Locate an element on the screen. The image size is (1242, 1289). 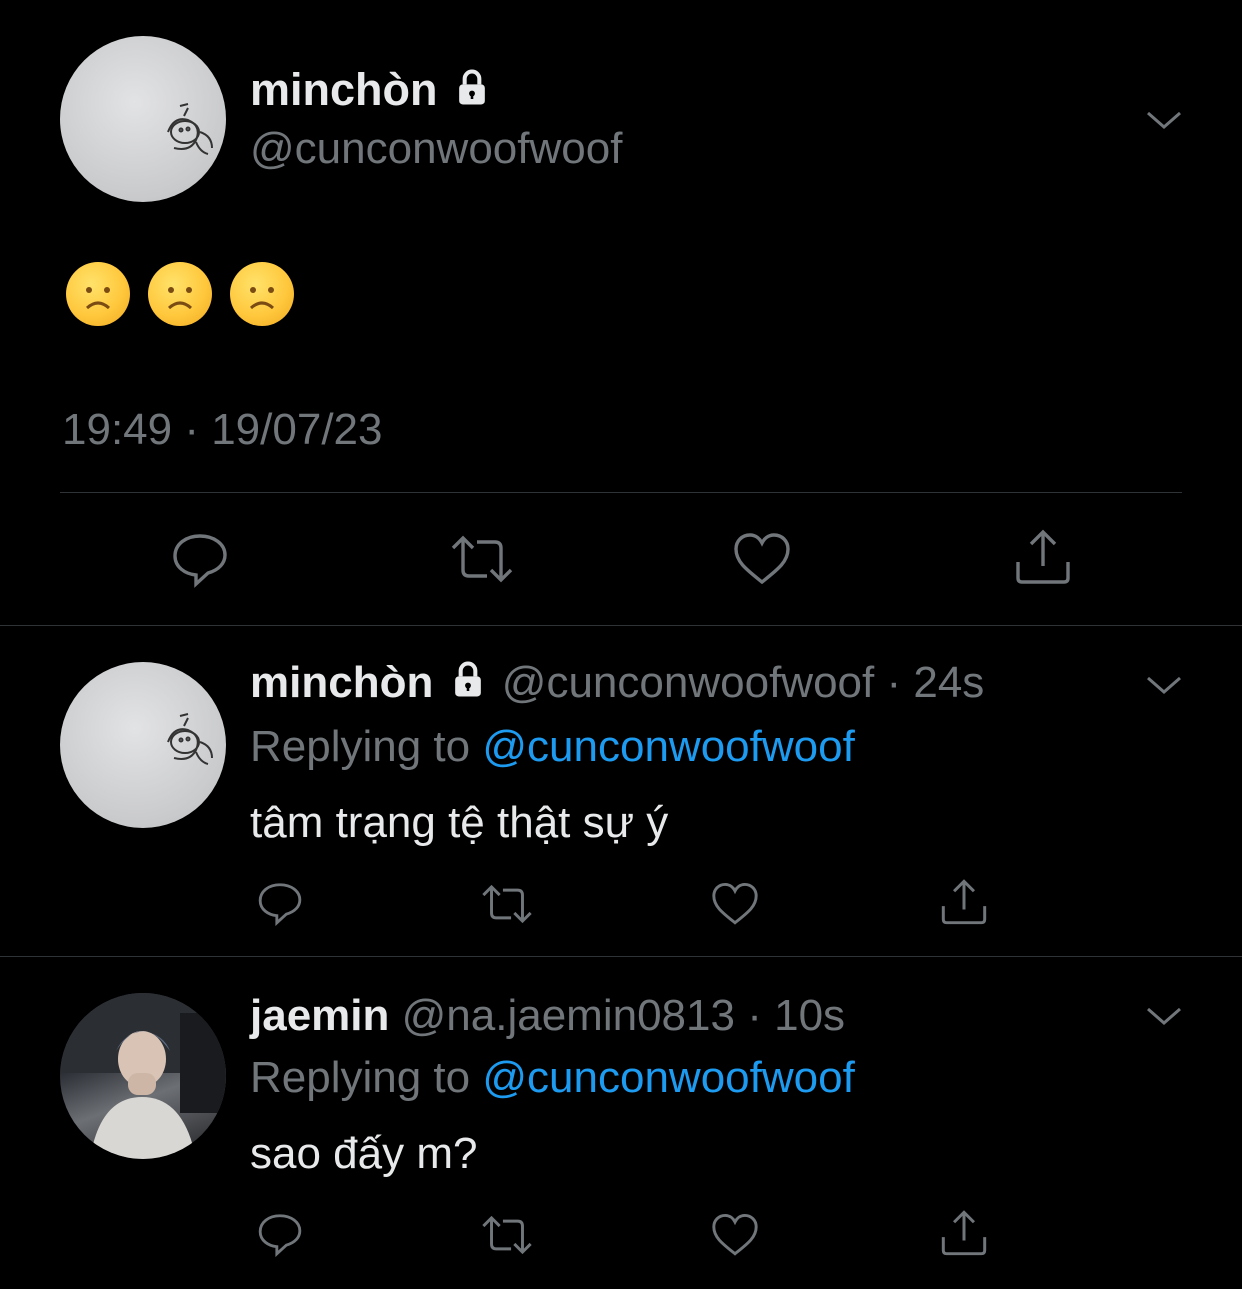
divider is located at coordinates (621, 492).